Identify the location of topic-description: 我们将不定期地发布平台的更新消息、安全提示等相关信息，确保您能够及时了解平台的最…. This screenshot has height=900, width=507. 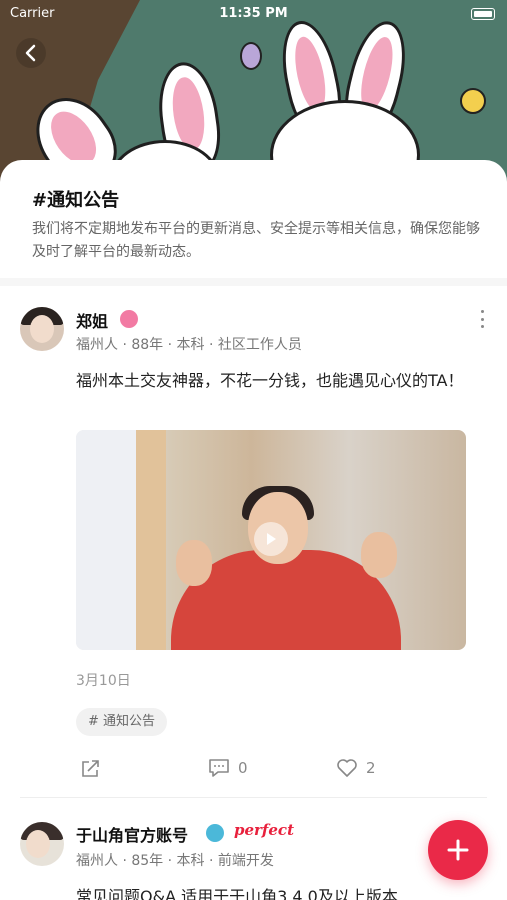
(256, 240).